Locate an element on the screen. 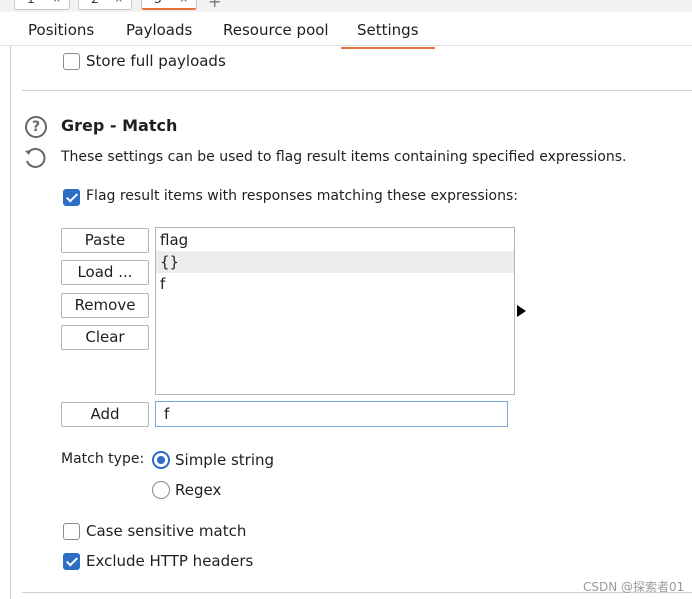  mouse-cursor-icon is located at coordinates (521, 311).